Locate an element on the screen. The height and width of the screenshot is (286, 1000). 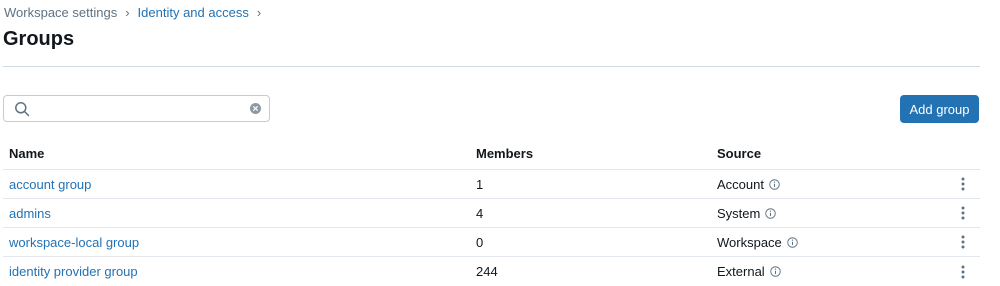
table-row: admins 4 System is located at coordinates (491, 213).